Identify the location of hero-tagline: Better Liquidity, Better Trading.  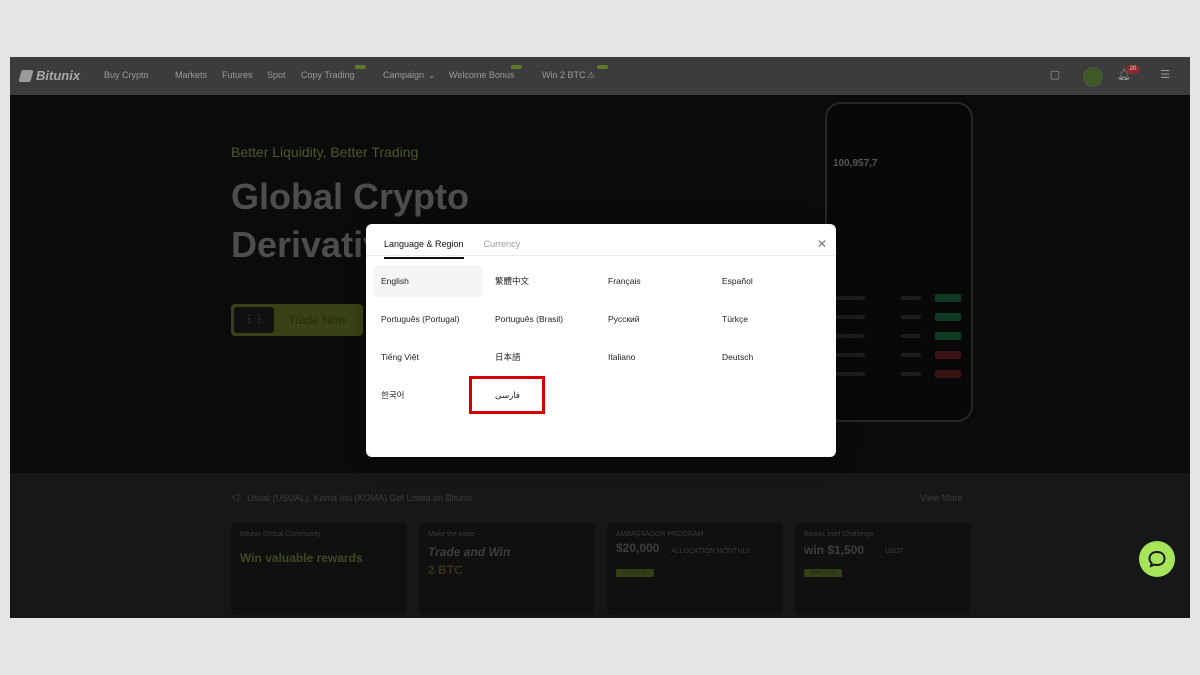
(325, 152).